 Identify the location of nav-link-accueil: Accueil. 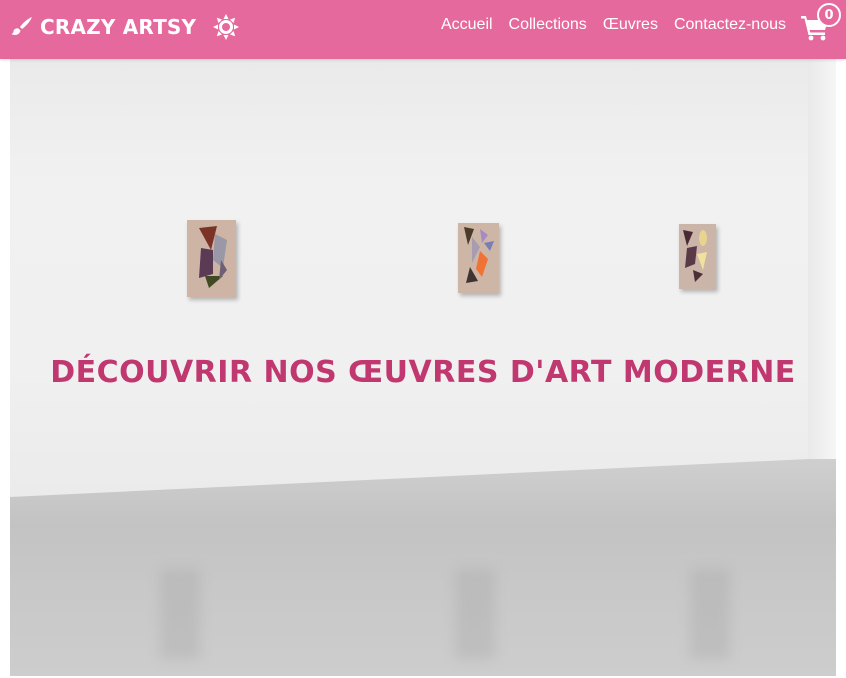
(467, 25).